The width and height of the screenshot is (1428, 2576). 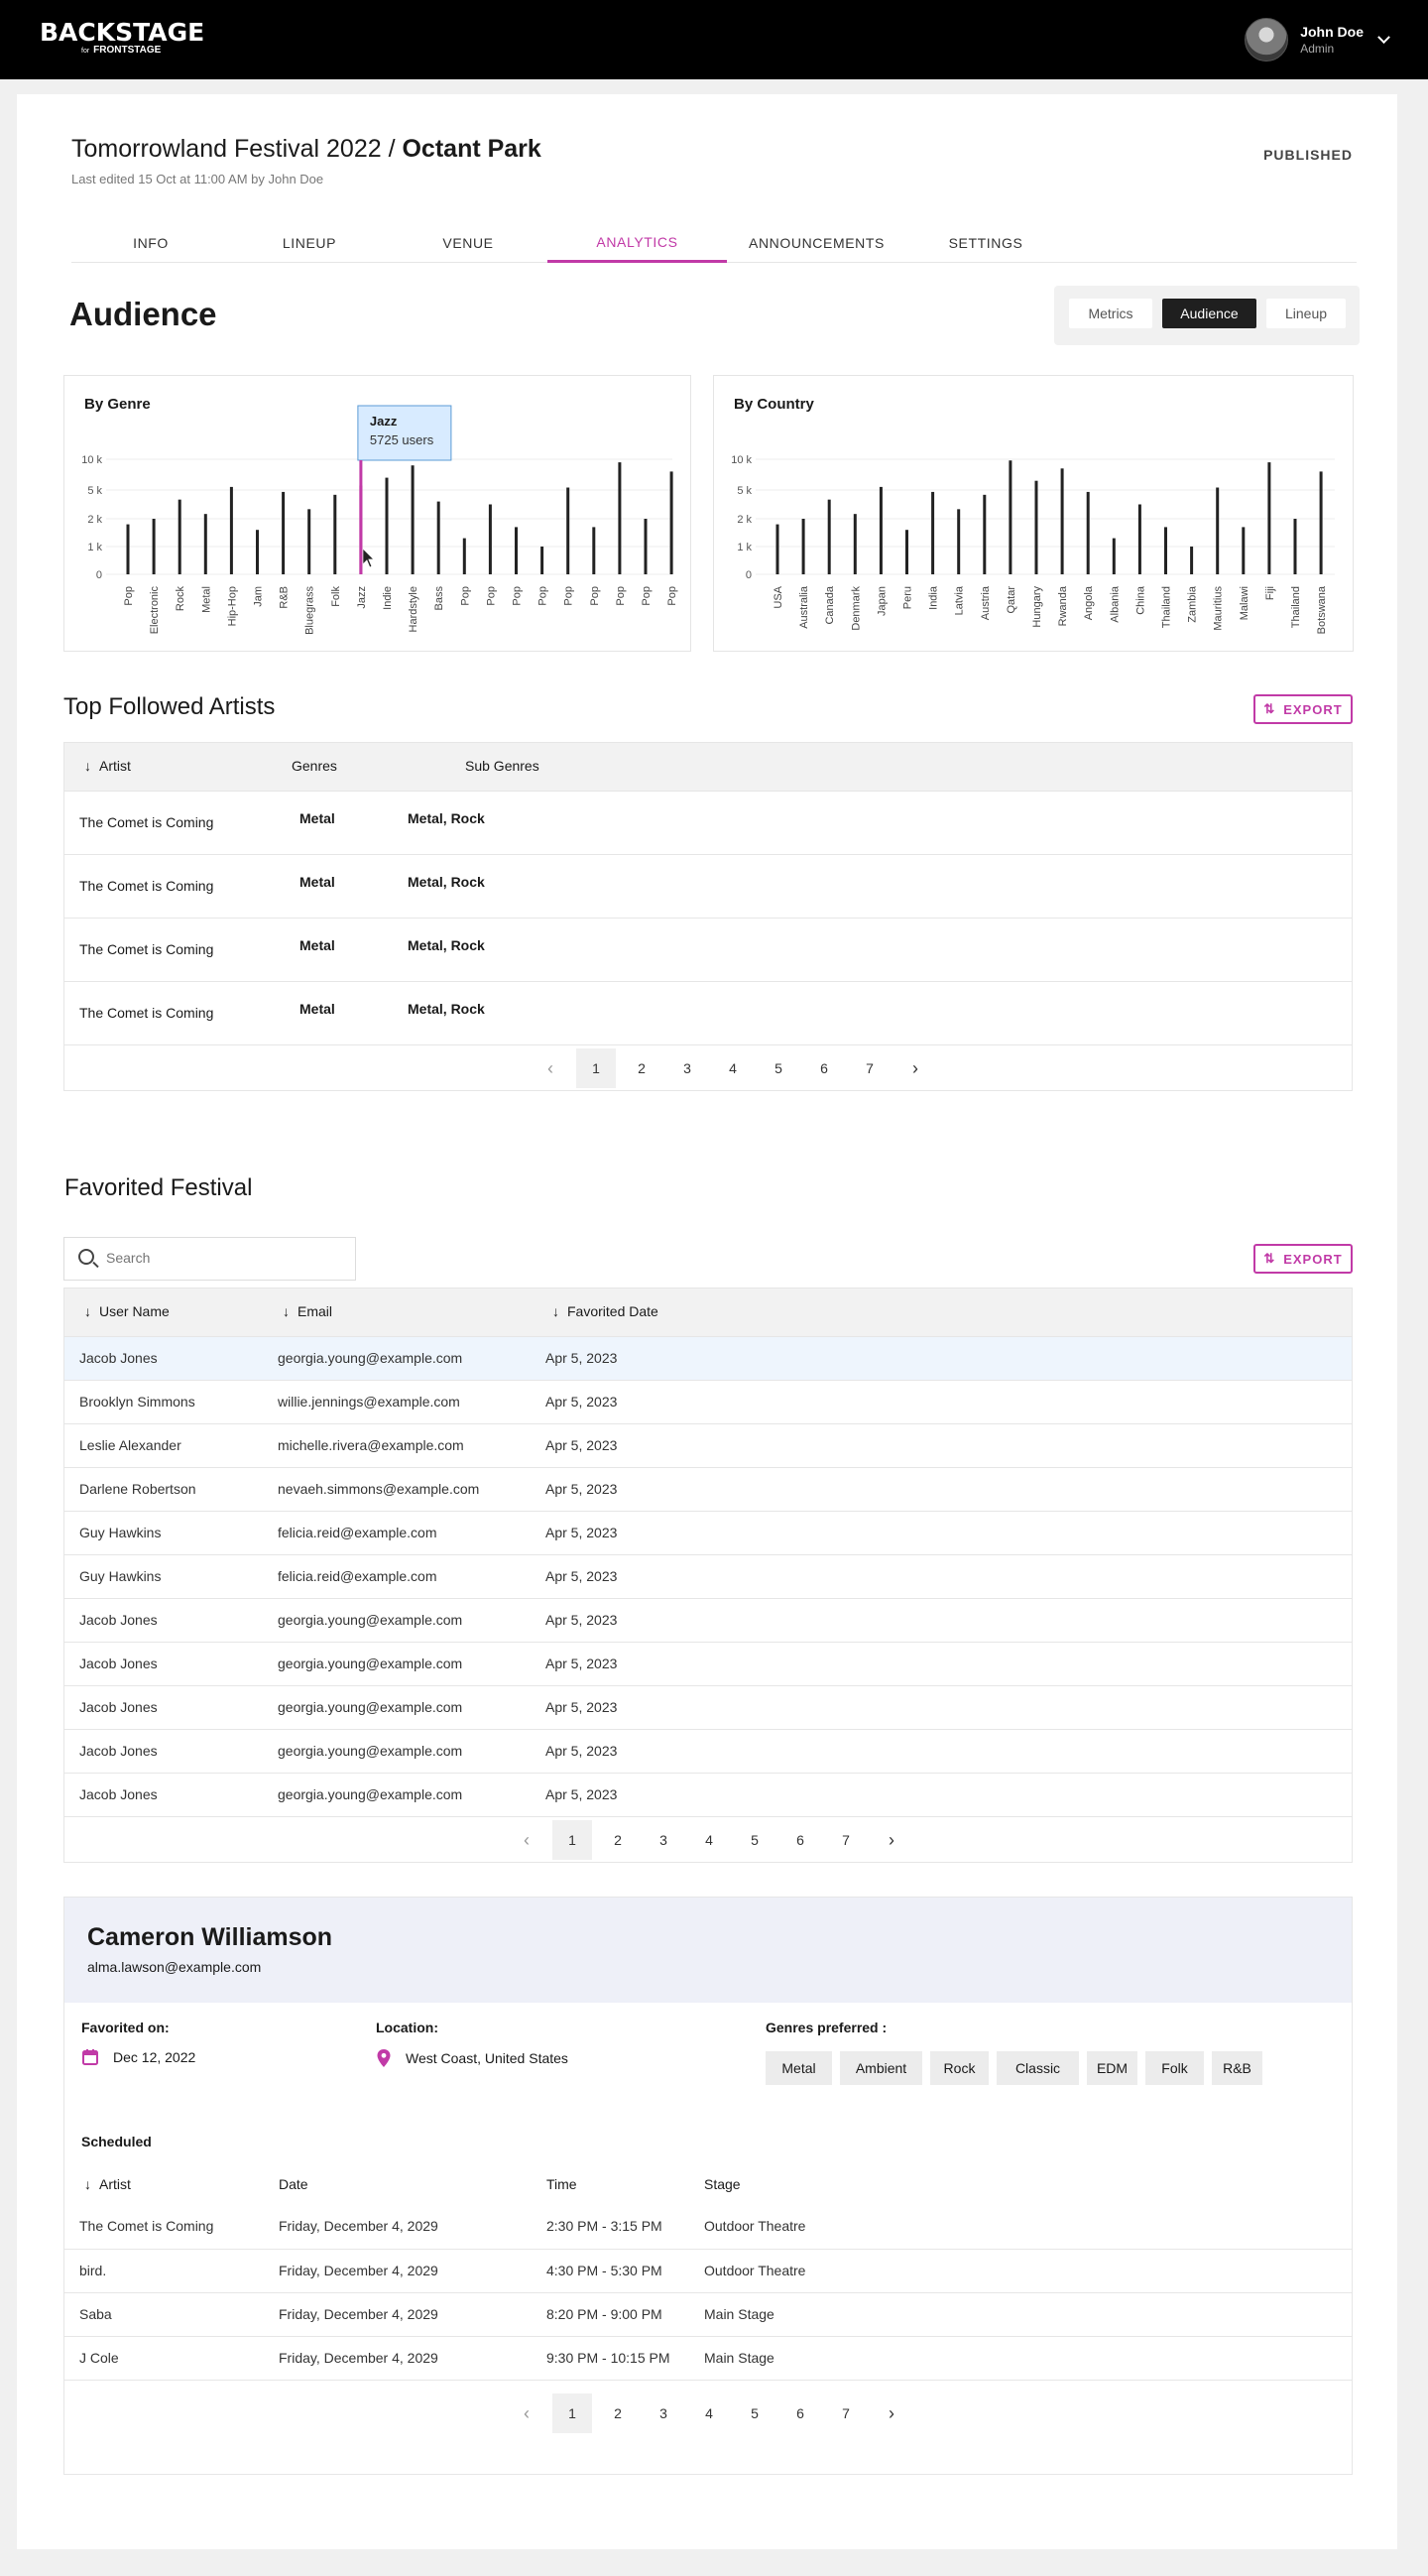 What do you see at coordinates (906, 552) in the screenshot?
I see `bar-peru` at bounding box center [906, 552].